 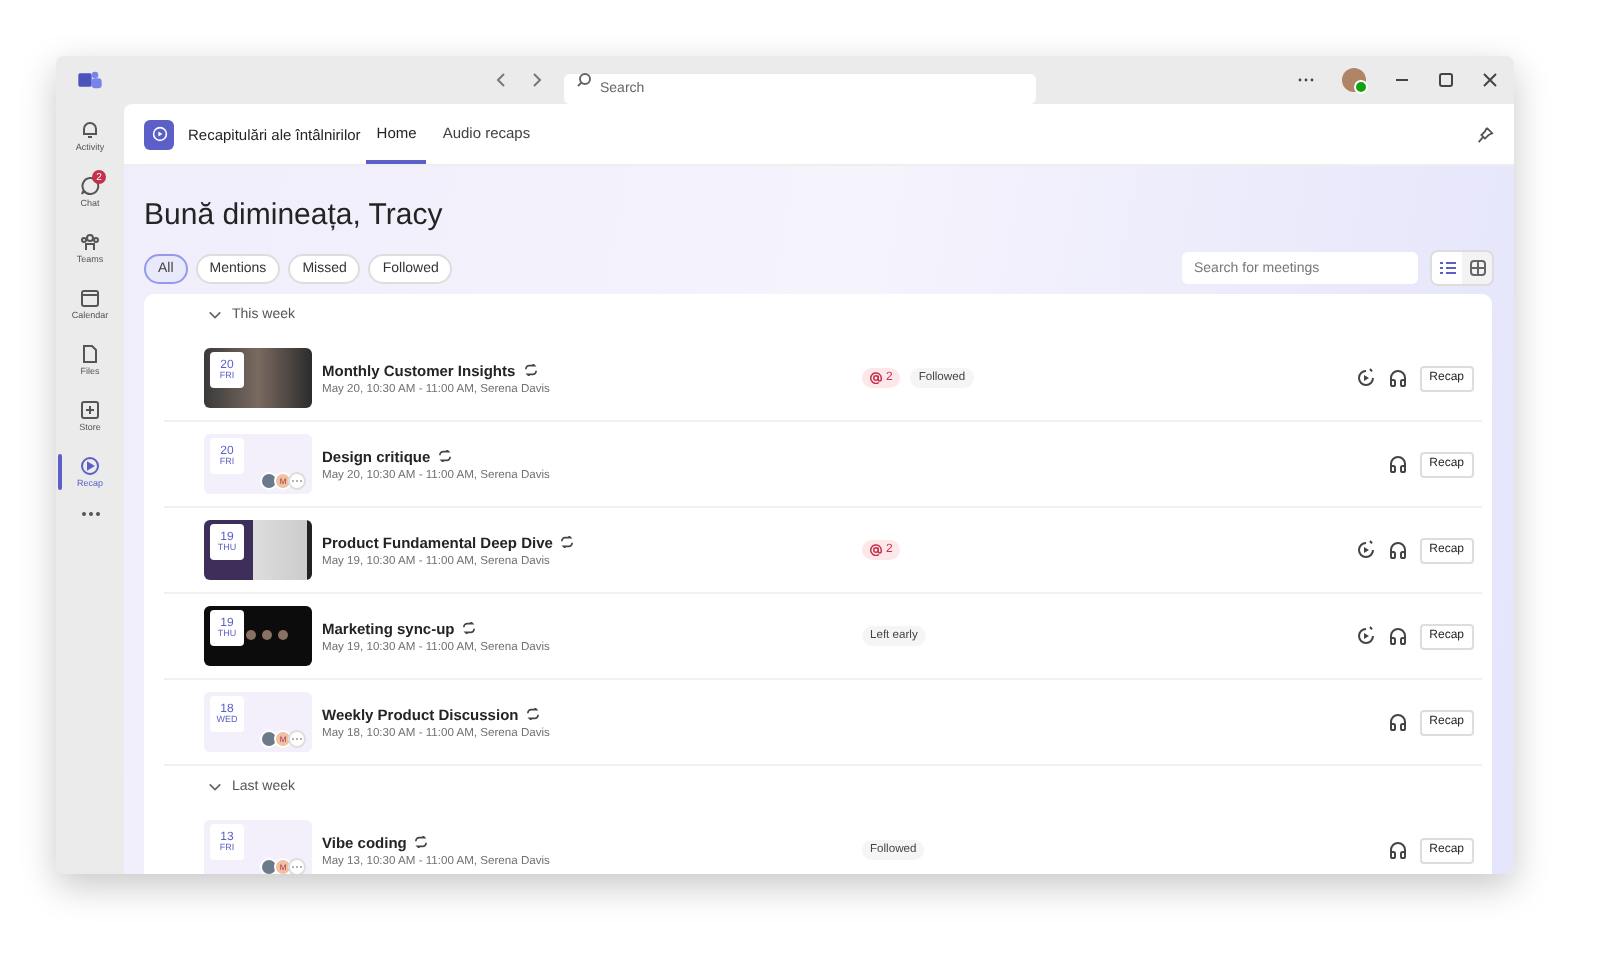 I want to click on greeting-heading: Bună dimineața, Tracy, so click(x=294, y=215).